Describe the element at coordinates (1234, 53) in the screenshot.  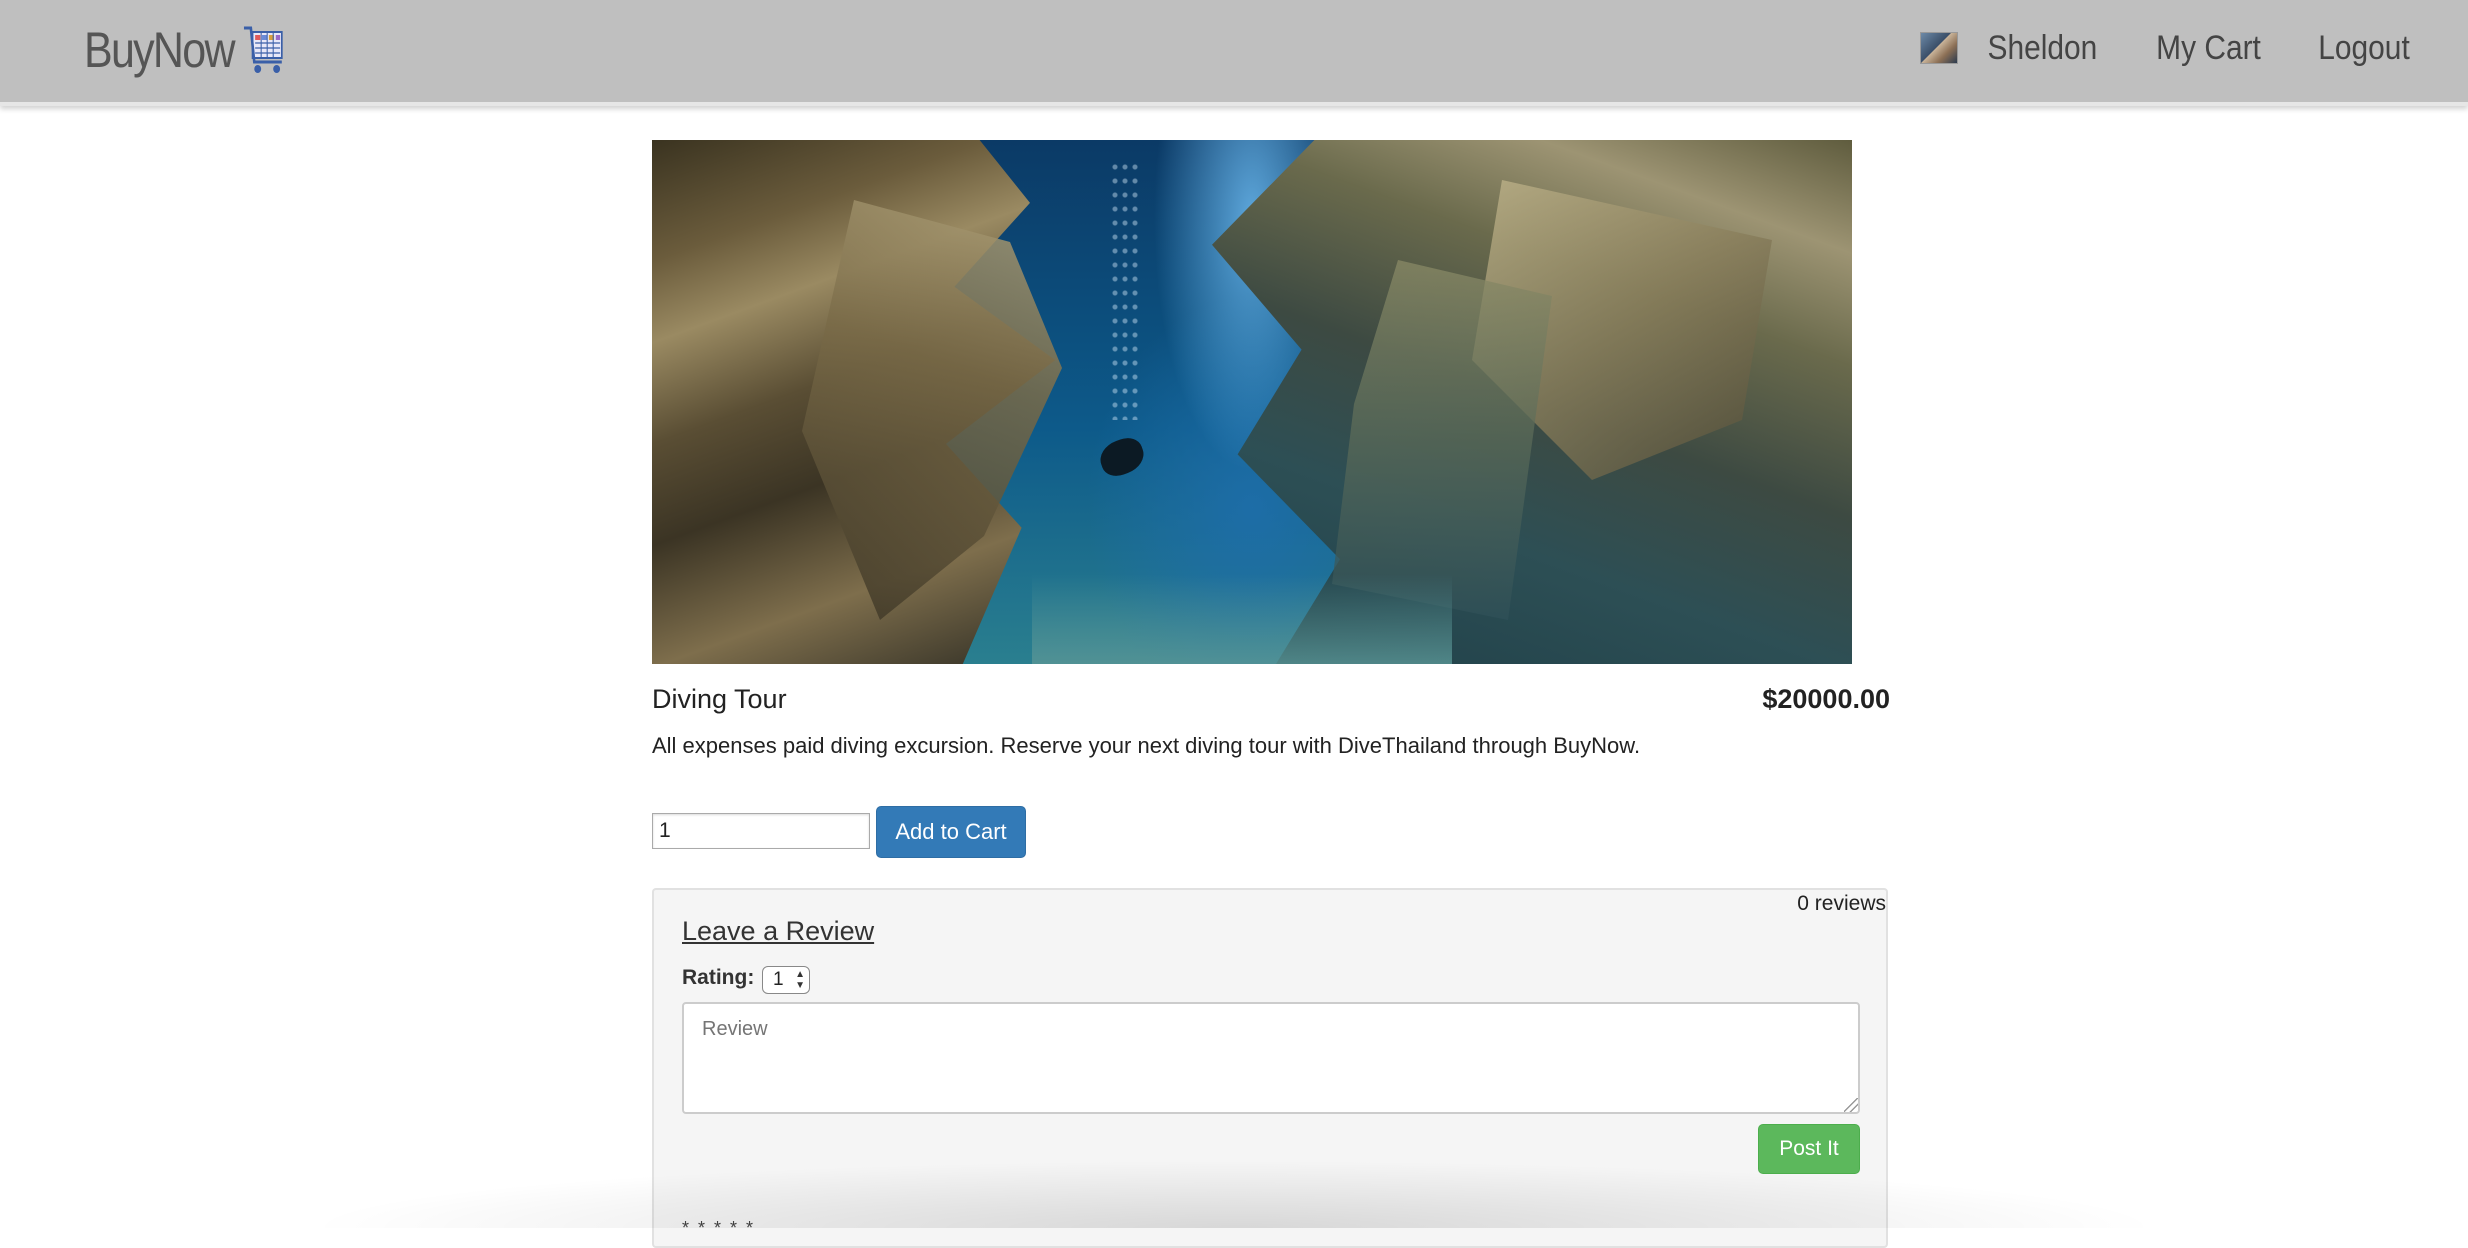
I see `top-navbar: BuyNow Sheldon My Cart Logout` at that location.